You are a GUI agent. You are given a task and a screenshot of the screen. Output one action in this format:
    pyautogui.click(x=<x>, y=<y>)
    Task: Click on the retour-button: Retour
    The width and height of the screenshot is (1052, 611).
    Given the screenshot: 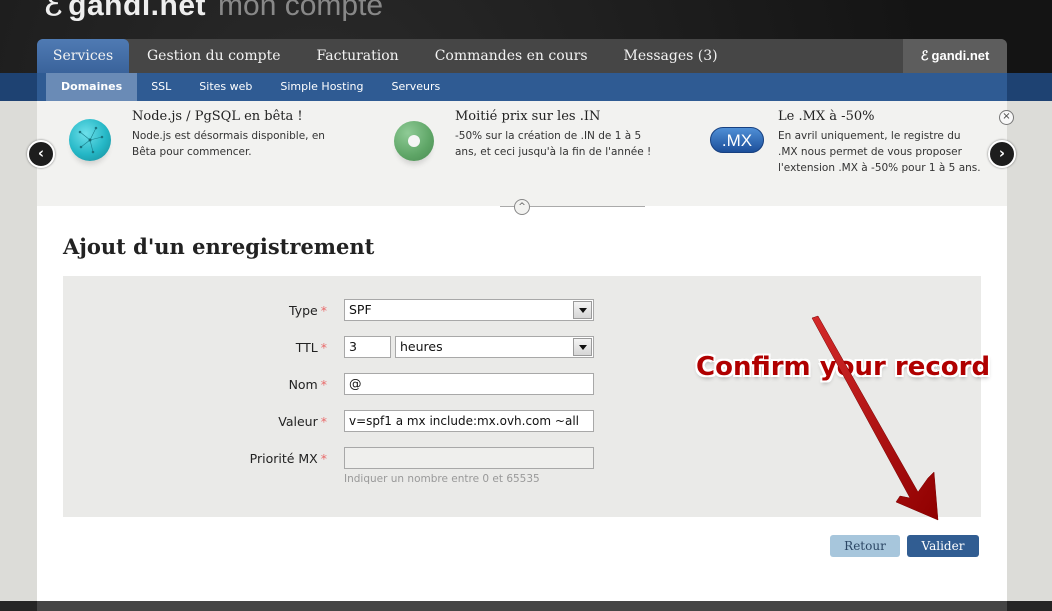 What is the action you would take?
    pyautogui.click(x=865, y=546)
    